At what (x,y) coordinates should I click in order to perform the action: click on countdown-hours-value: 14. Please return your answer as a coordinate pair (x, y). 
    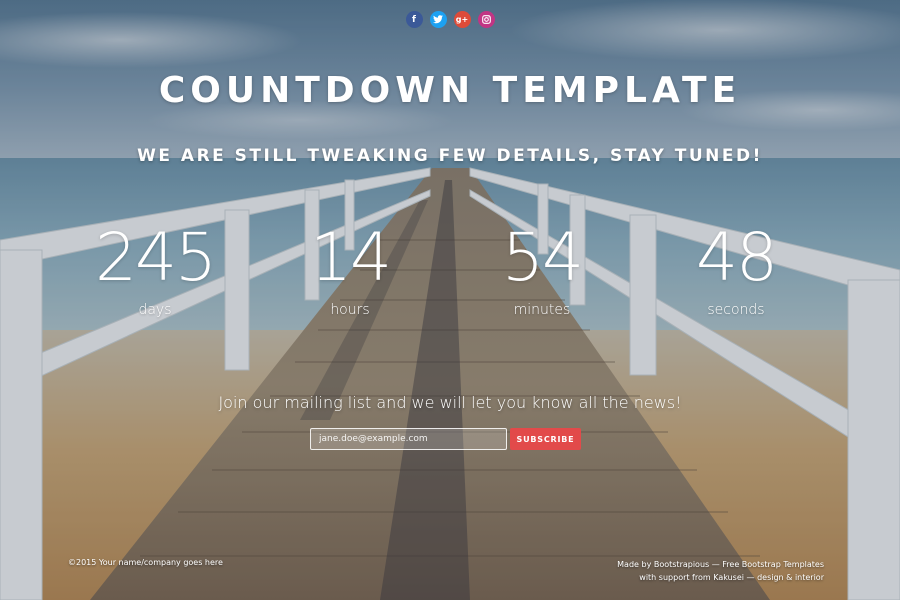
    Looking at the image, I should click on (351, 257).